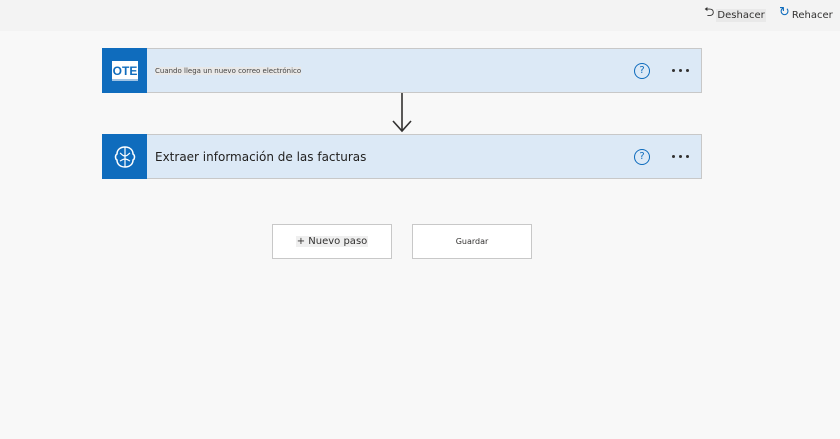 This screenshot has height=439, width=840. Describe the element at coordinates (402, 113) in the screenshot. I see `flow-arrow-icon` at that location.